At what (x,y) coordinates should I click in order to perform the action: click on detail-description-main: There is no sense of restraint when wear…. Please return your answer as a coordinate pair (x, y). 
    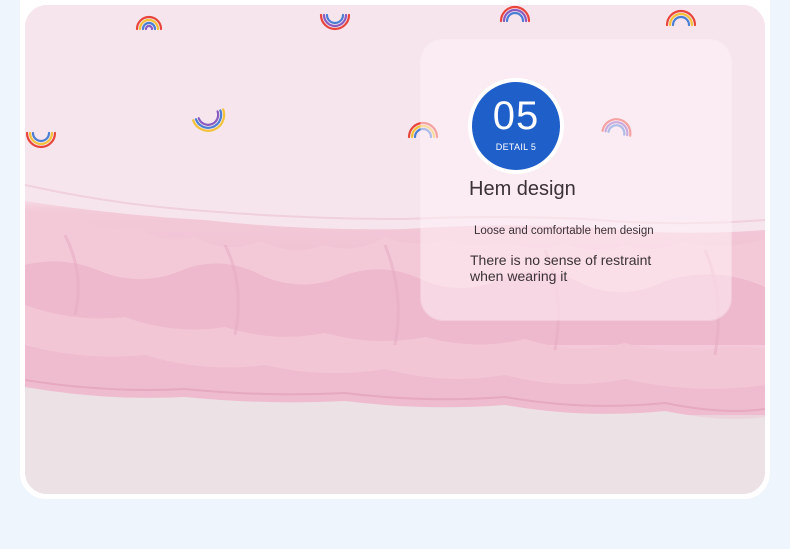
    Looking at the image, I should click on (561, 268).